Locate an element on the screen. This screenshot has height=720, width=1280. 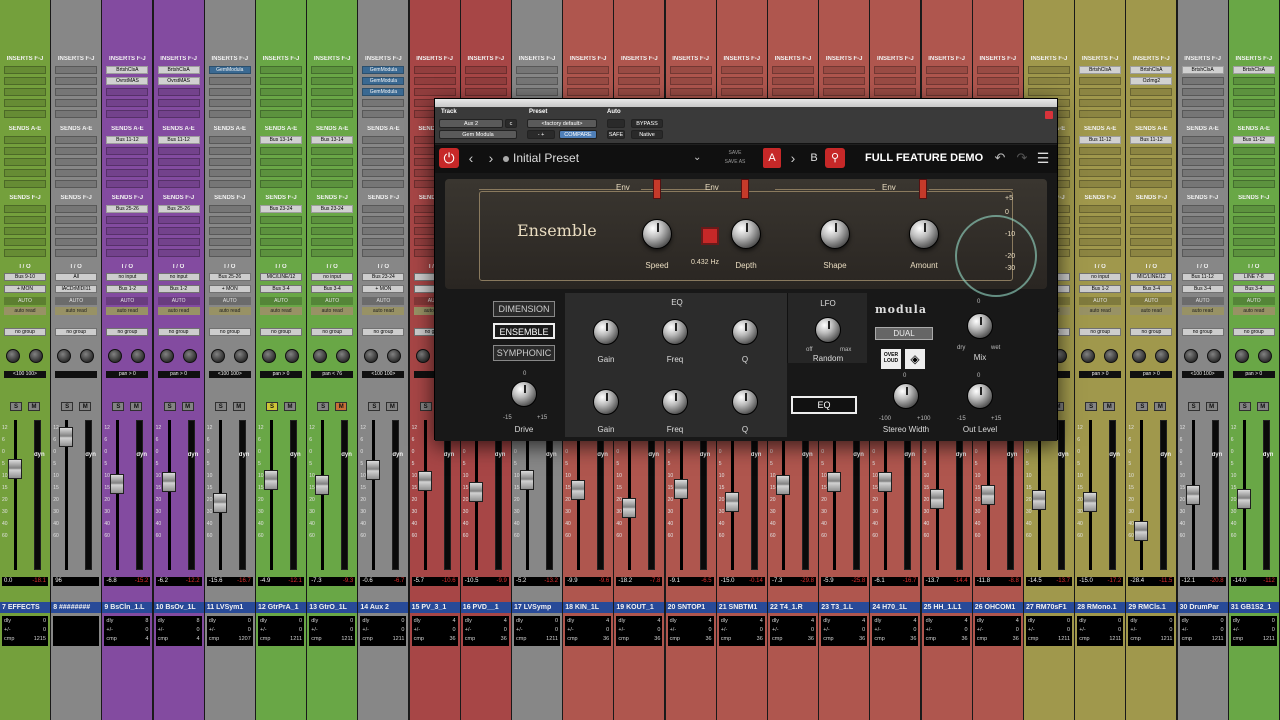
track-name: 12 GtrPrA_1 is located at coordinates (281, 607).